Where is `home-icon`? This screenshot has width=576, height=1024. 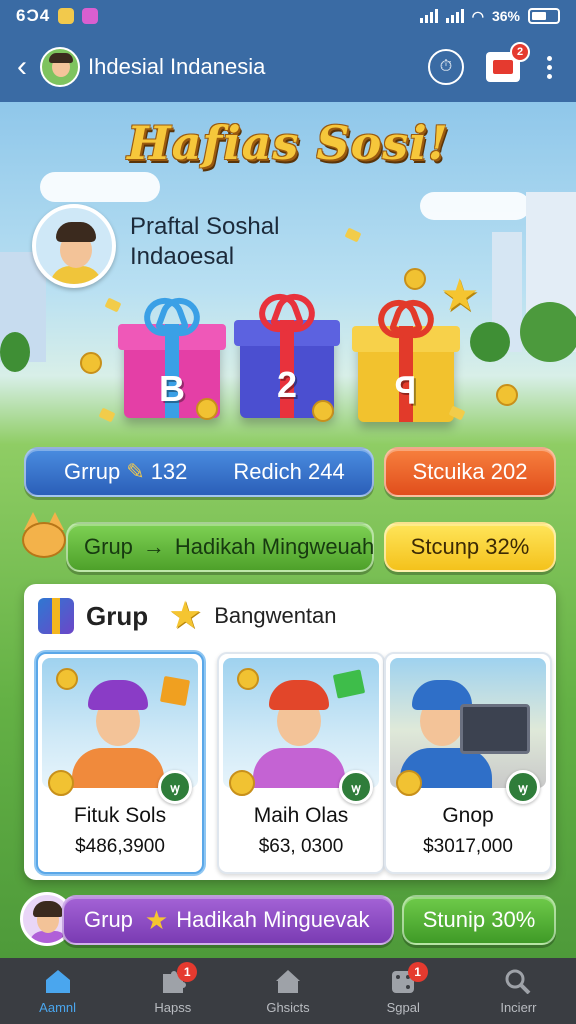 home-icon is located at coordinates (57, 981).